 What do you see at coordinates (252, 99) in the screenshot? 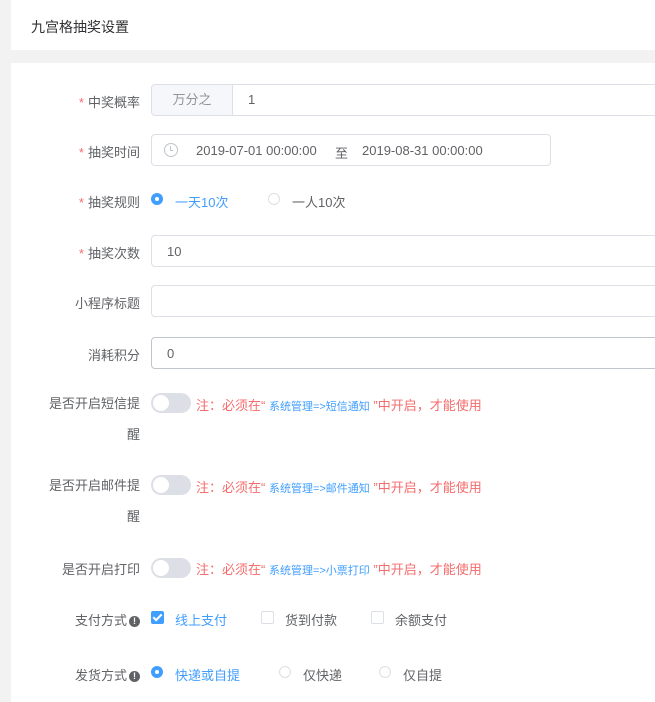
I see `probability-value: 1` at bounding box center [252, 99].